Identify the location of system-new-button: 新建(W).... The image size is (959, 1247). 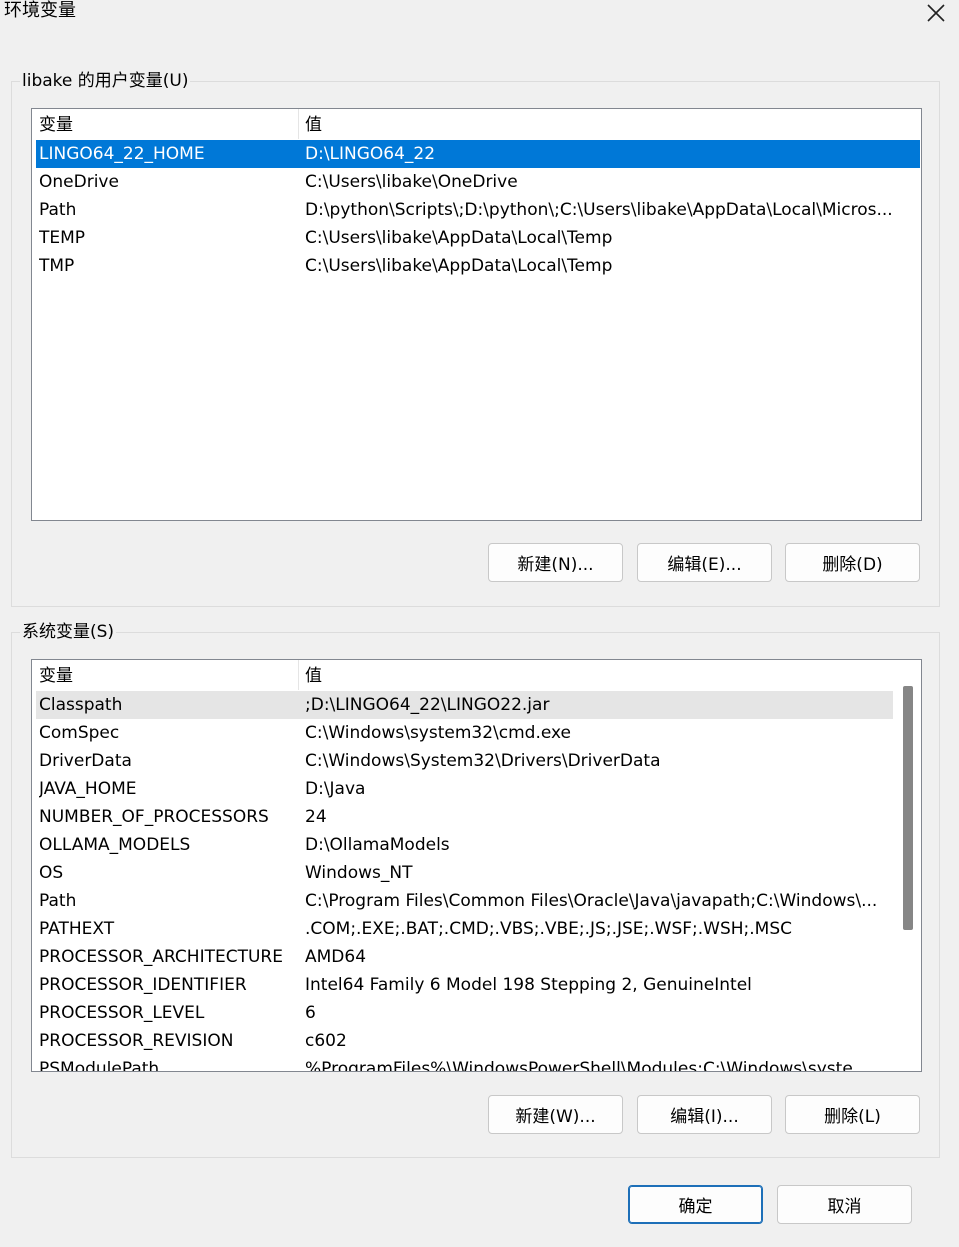
(555, 1114).